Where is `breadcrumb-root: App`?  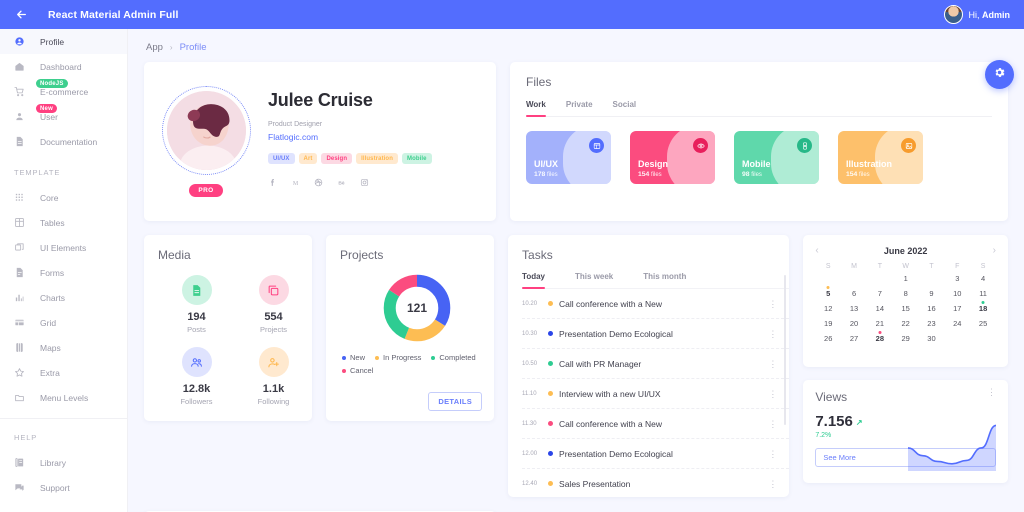
breadcrumb-root: App is located at coordinates (154, 47).